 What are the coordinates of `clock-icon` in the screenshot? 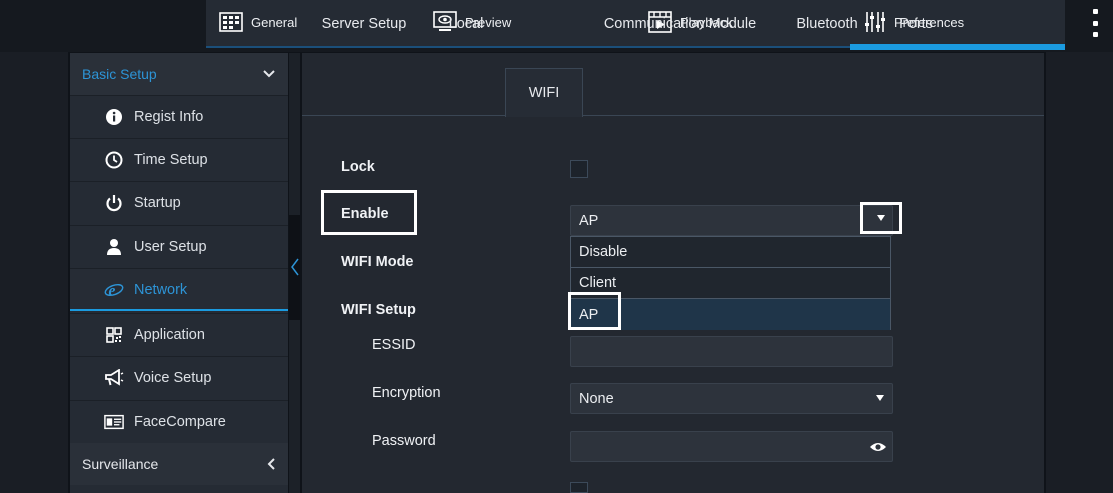 It's located at (114, 160).